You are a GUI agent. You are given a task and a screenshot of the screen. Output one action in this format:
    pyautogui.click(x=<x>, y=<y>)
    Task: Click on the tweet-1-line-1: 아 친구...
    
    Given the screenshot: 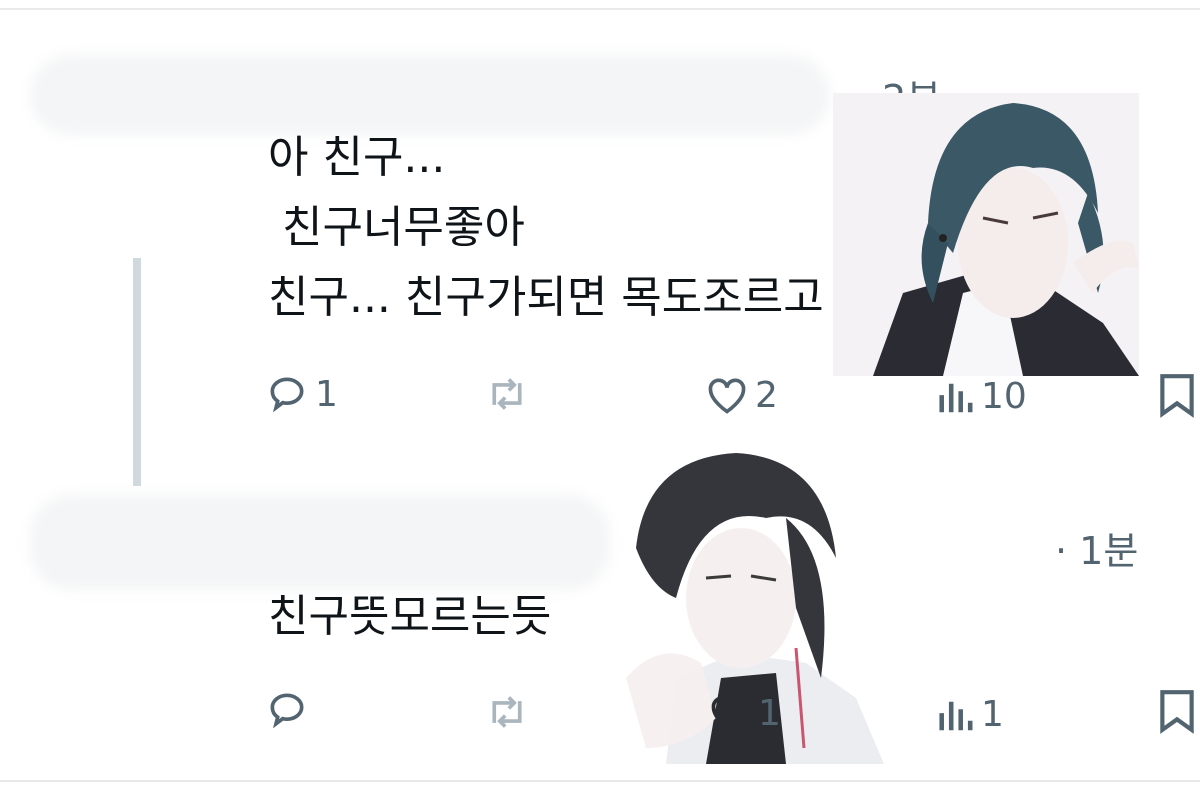 What is the action you would take?
    pyautogui.click(x=357, y=157)
    